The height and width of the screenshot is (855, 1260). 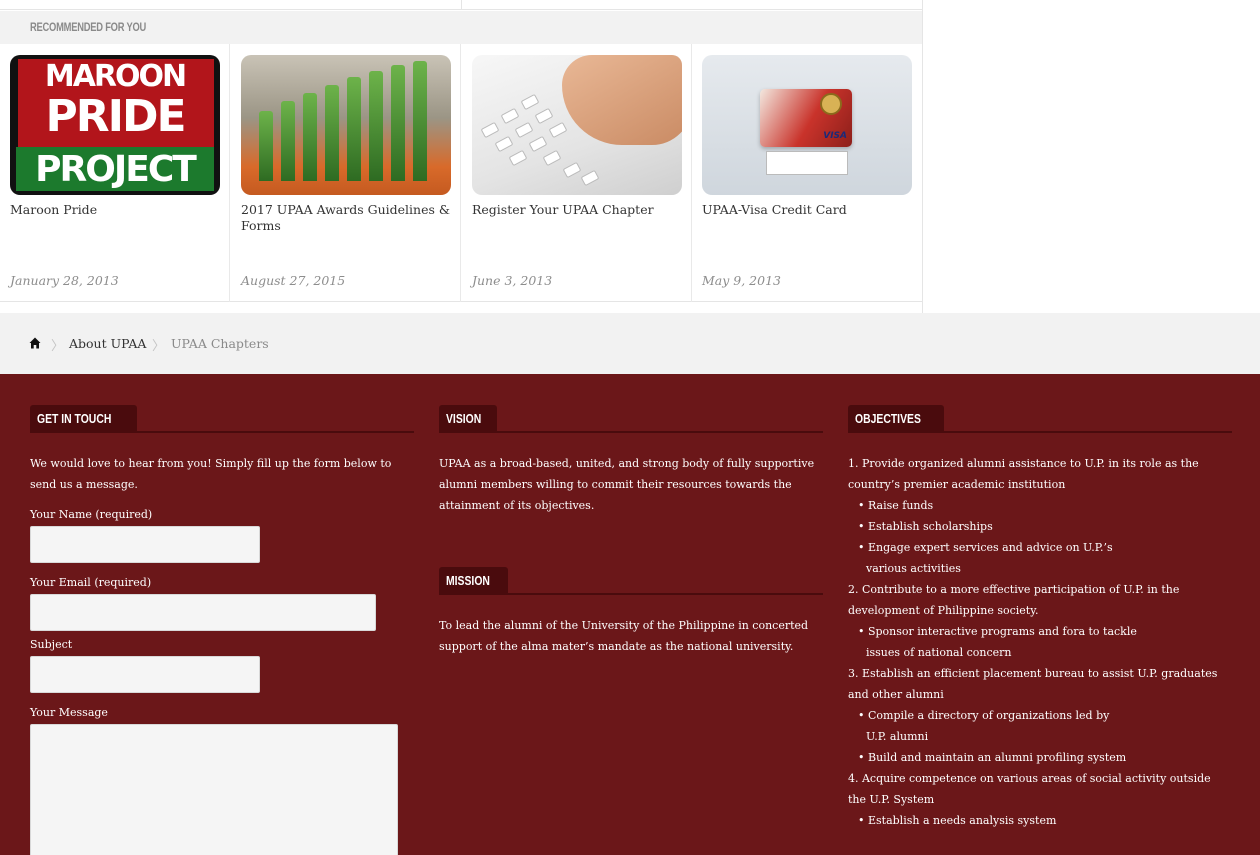 What do you see at coordinates (51, 644) in the screenshot?
I see `subject-label: Subject` at bounding box center [51, 644].